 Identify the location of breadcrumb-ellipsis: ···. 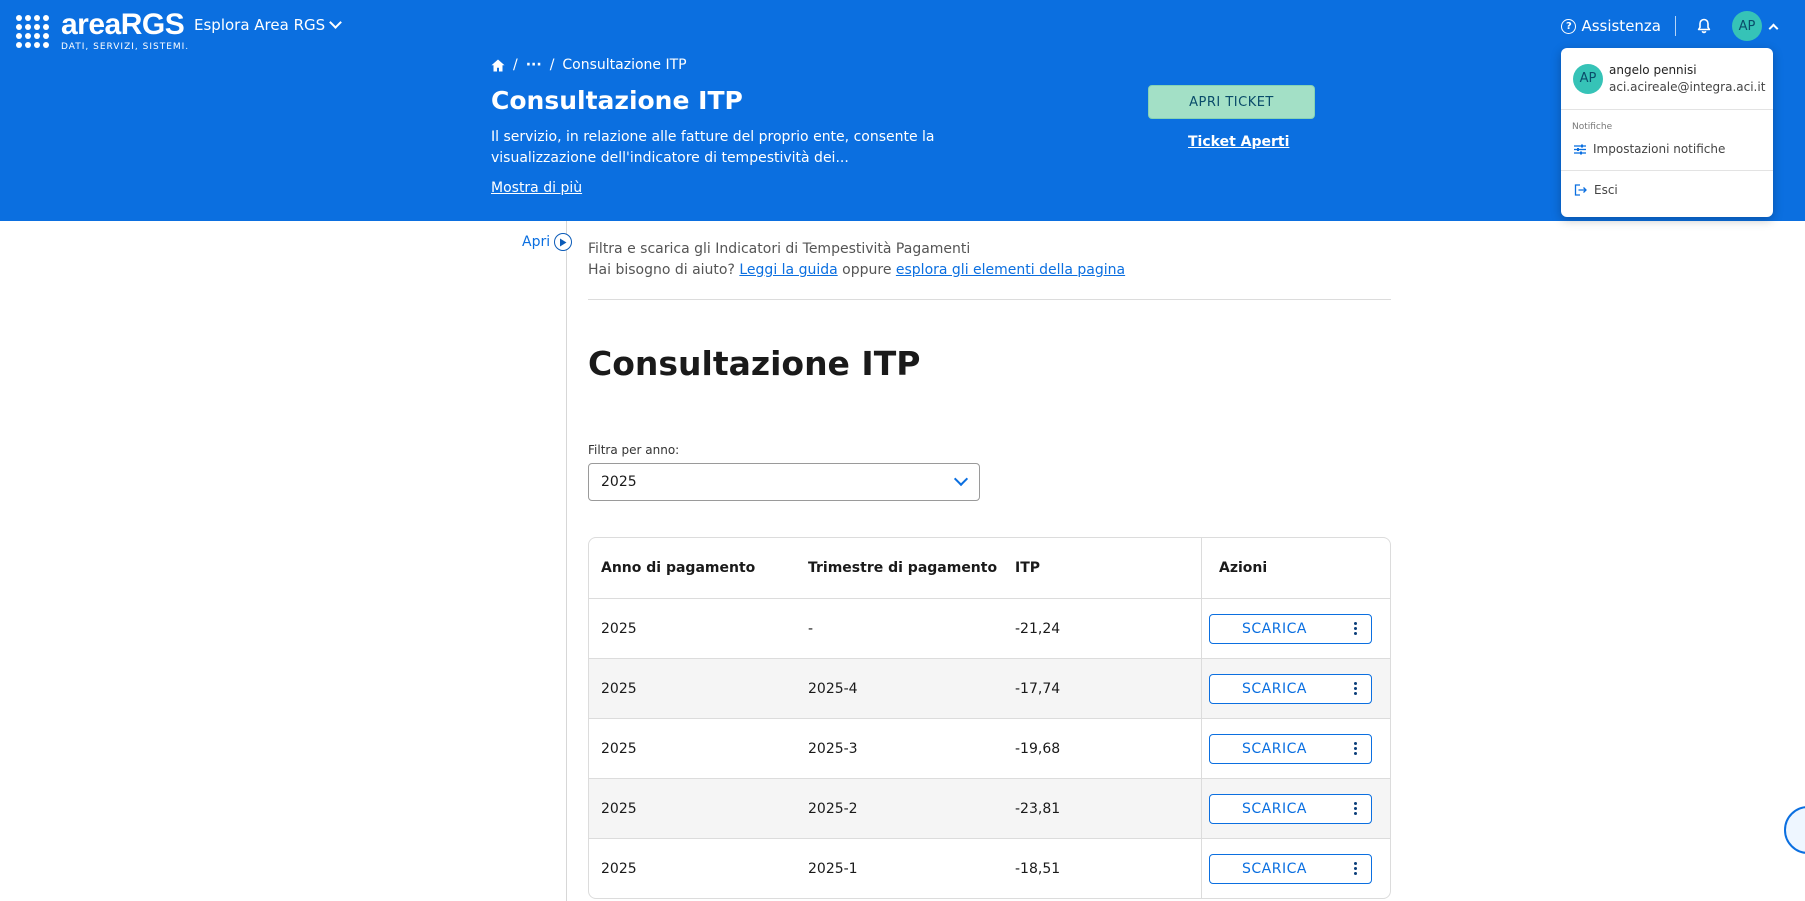
(534, 65).